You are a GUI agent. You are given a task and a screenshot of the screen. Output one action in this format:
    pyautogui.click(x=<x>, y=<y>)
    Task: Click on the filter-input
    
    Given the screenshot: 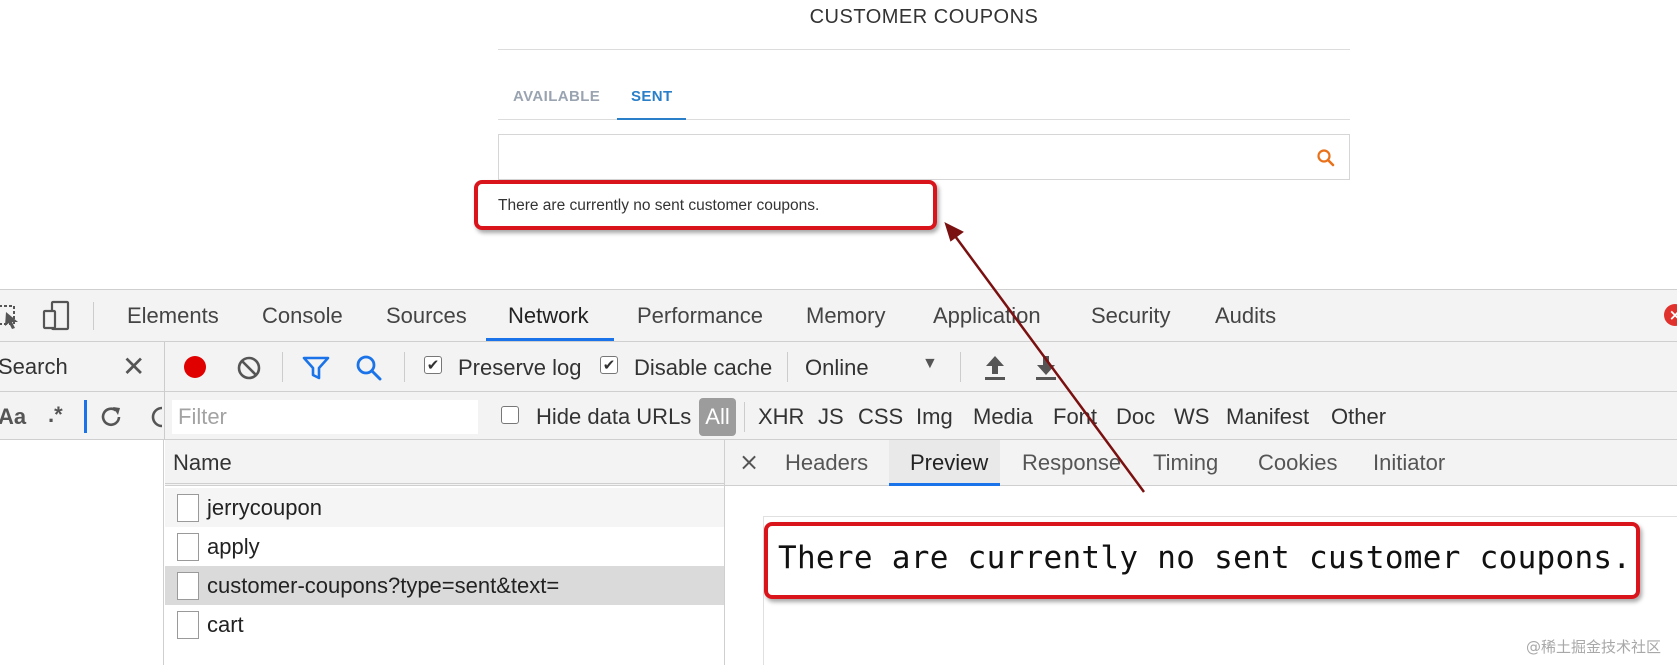 What is the action you would take?
    pyautogui.click(x=325, y=417)
    